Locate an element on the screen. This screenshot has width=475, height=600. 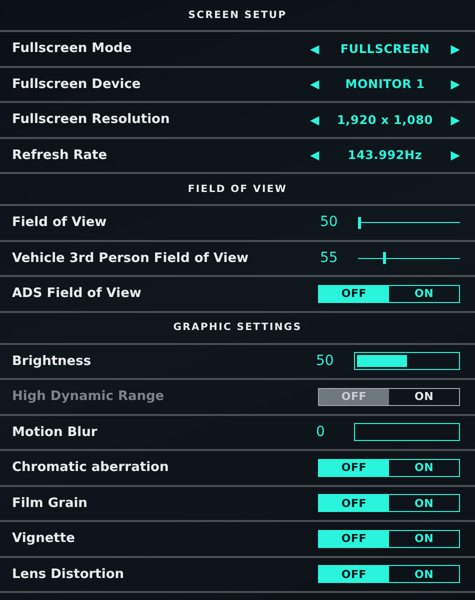
section-header: SCREEN SETUP is located at coordinates (237, 15).